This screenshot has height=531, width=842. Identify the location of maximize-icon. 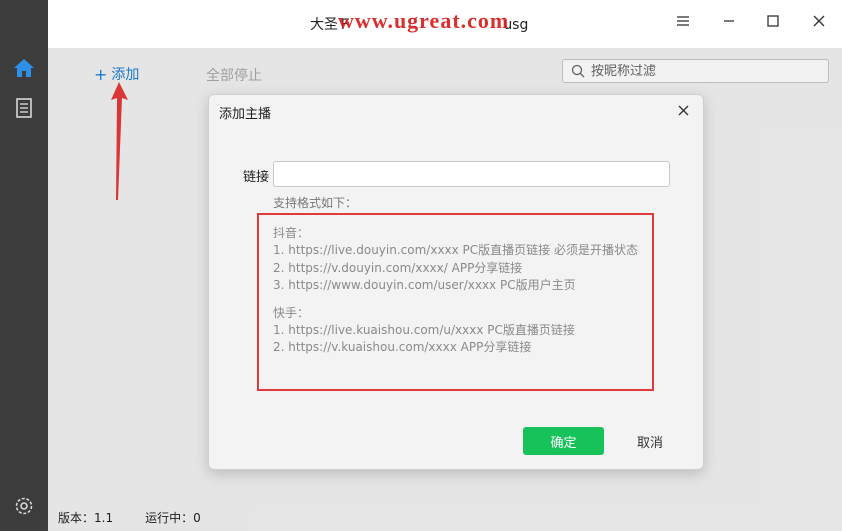
(773, 21).